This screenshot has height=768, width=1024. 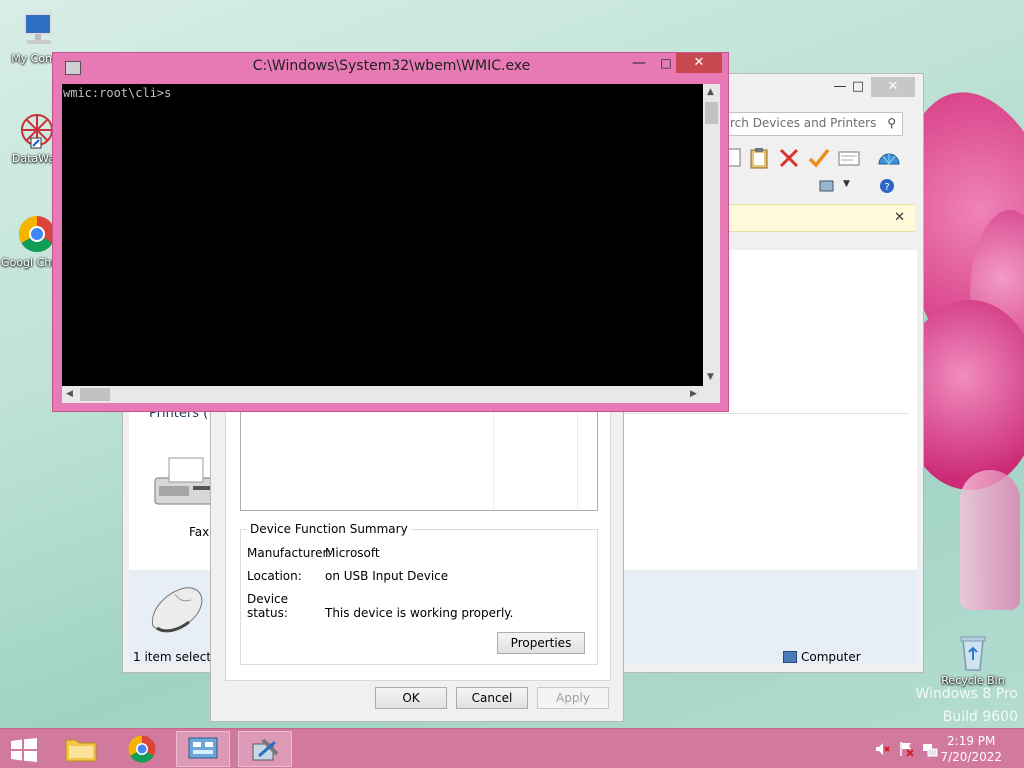 What do you see at coordinates (899, 217) in the screenshot?
I see `close-icon: ✕` at bounding box center [899, 217].